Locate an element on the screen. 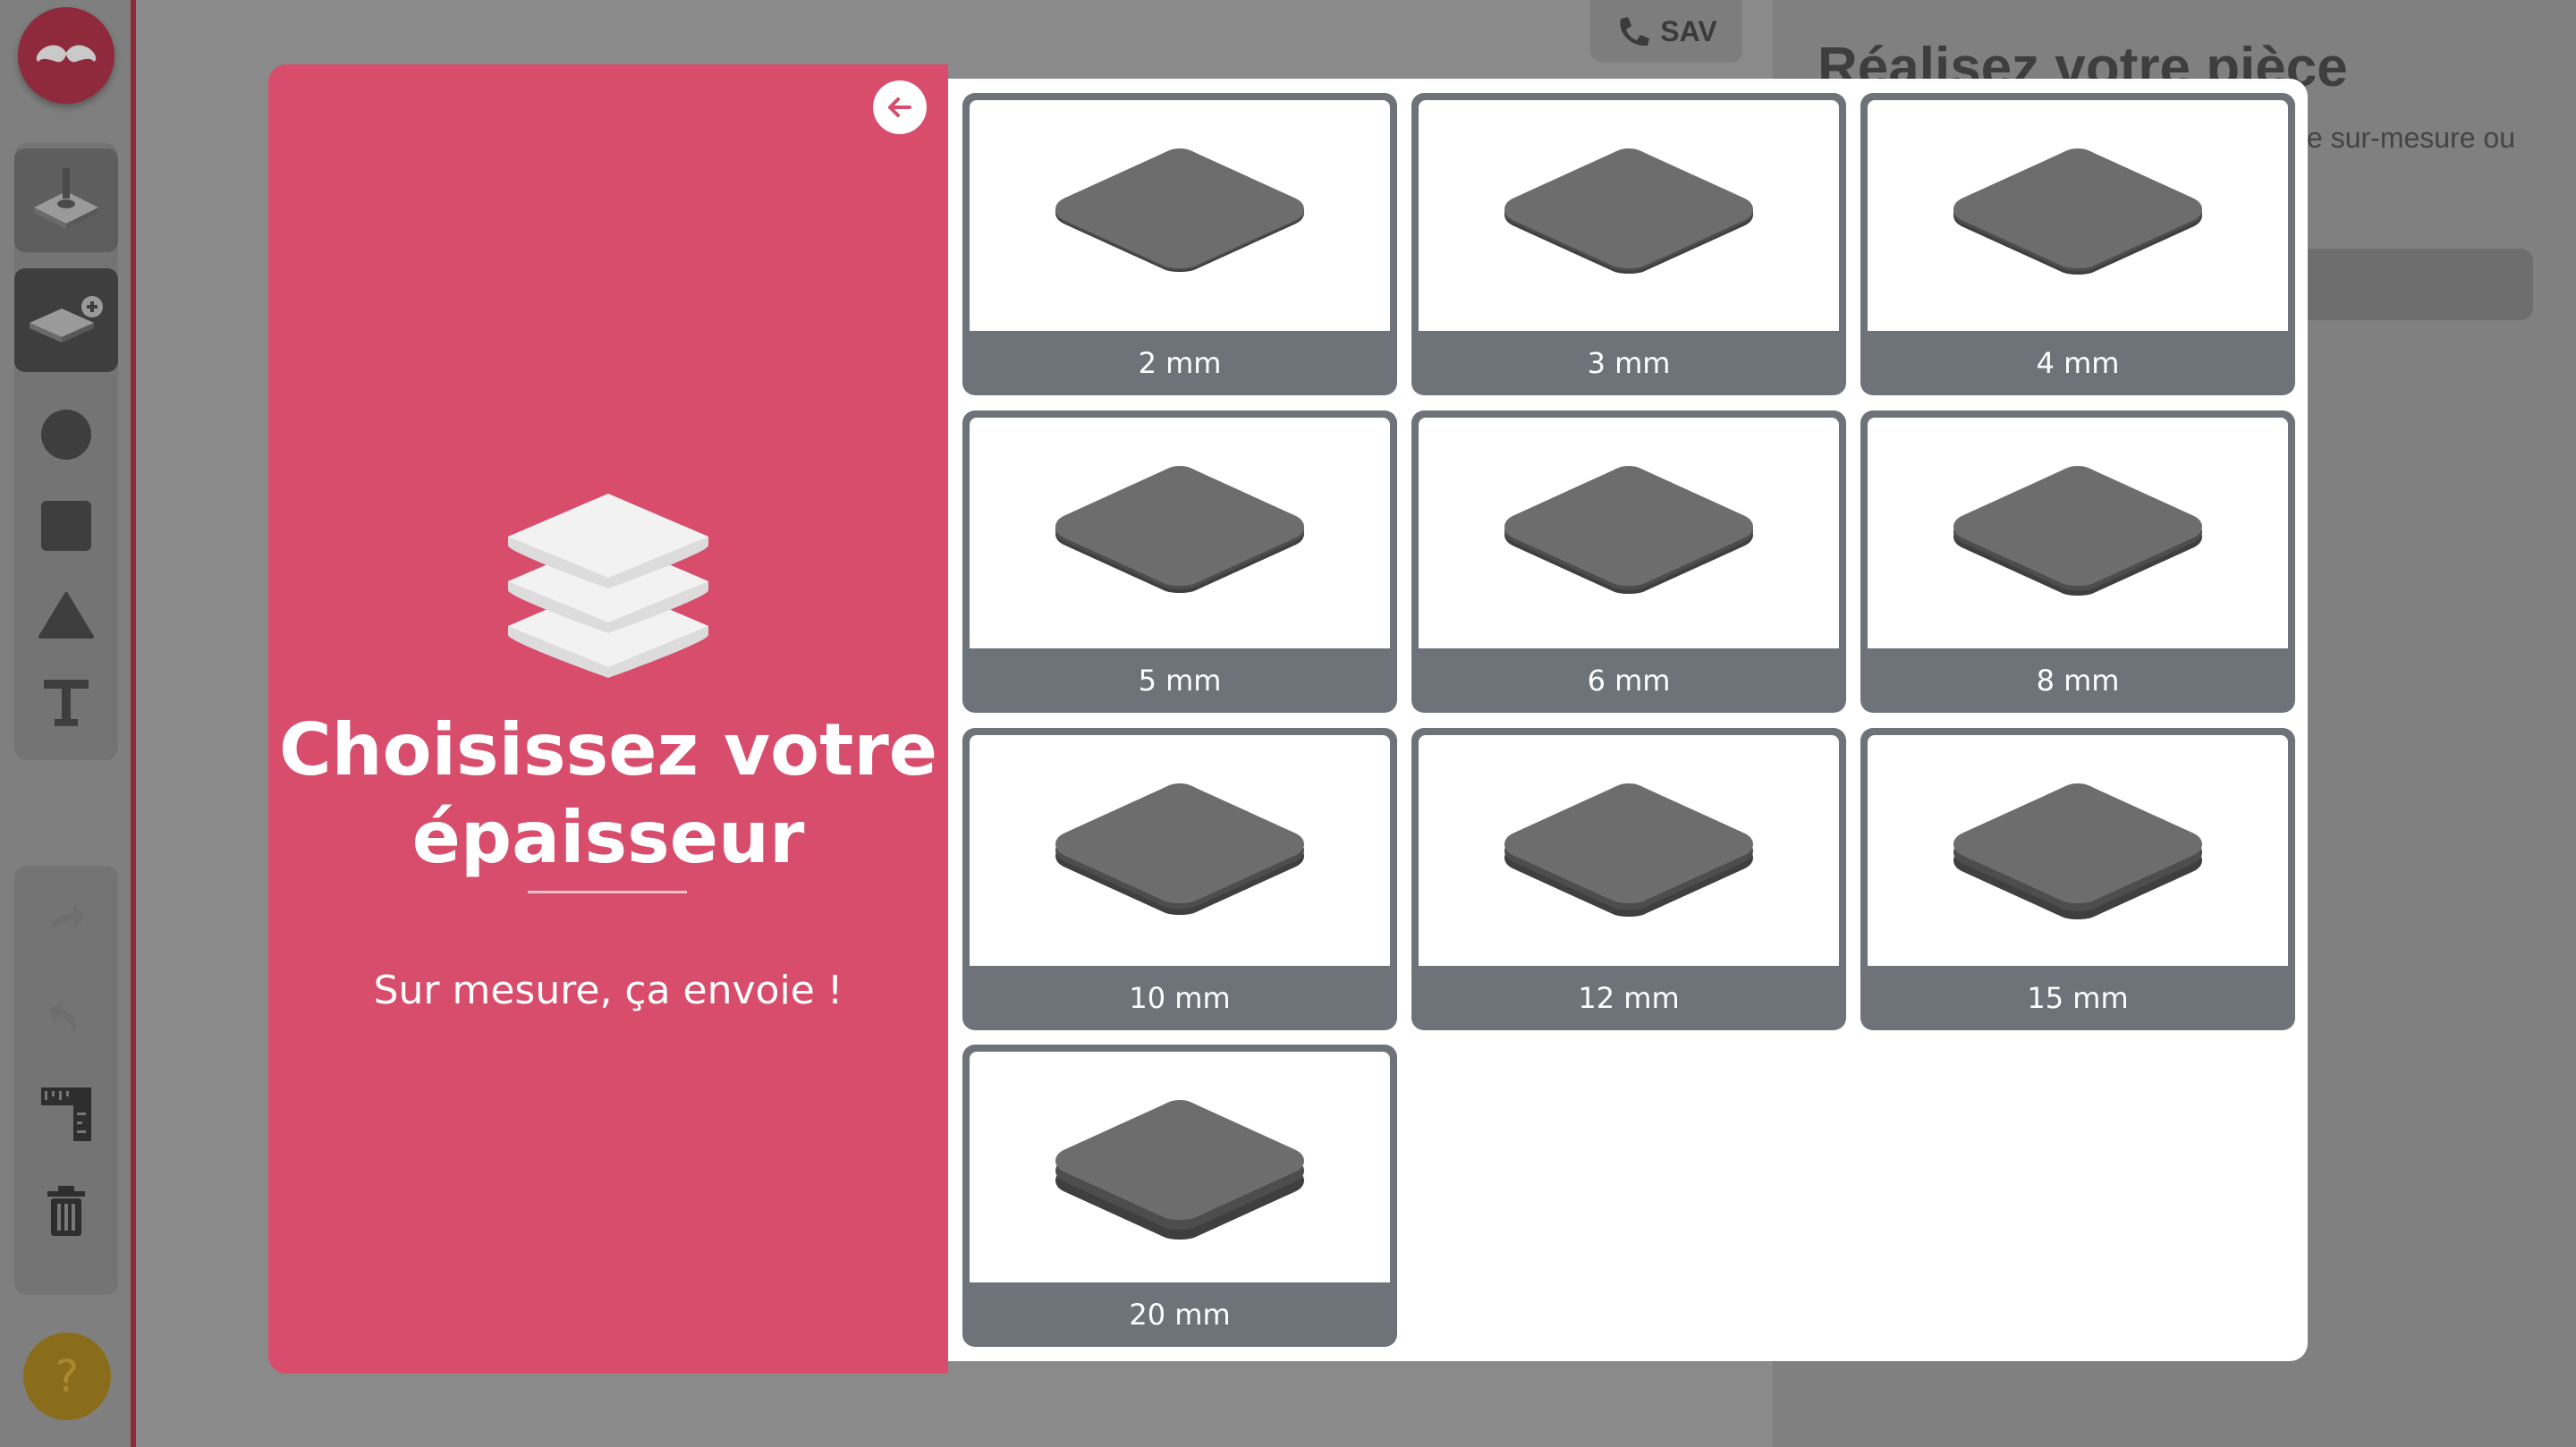 This screenshot has height=1447, width=2576. trash-icon is located at coordinates (66, 1211).